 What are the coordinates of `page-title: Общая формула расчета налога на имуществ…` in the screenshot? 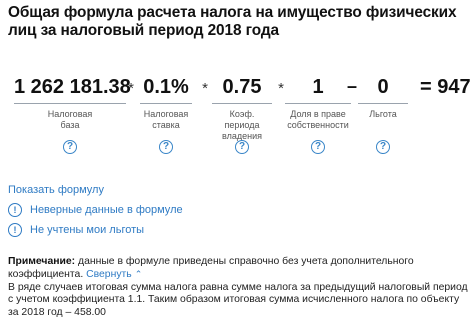 It's located at (232, 21).